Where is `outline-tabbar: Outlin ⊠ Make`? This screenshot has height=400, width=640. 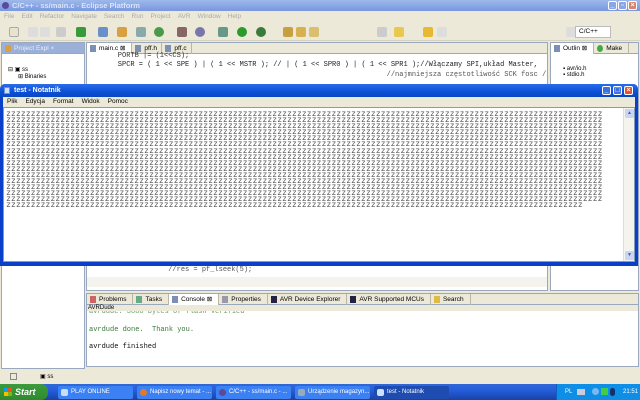
outline-tabbar: Outlin ⊠ Make is located at coordinates (594, 48).